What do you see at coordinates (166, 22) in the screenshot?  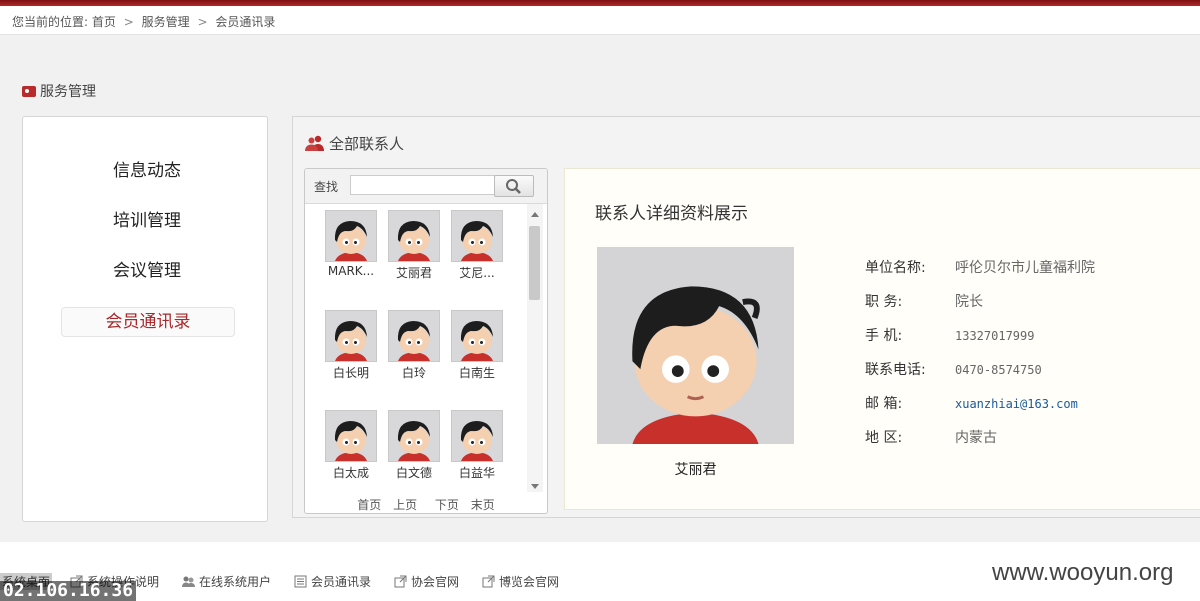 I see `breadcrumb-service: 服务管理` at bounding box center [166, 22].